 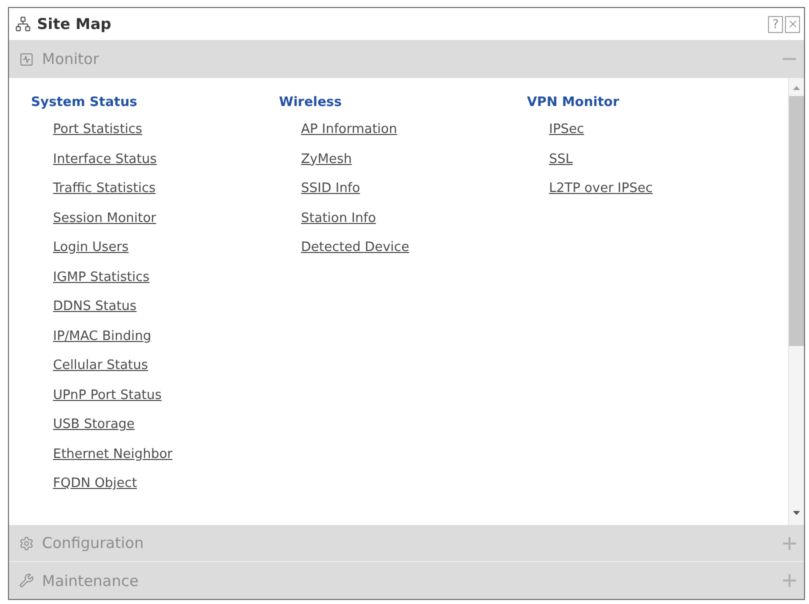 I want to click on section-title: Monitor, so click(x=71, y=59).